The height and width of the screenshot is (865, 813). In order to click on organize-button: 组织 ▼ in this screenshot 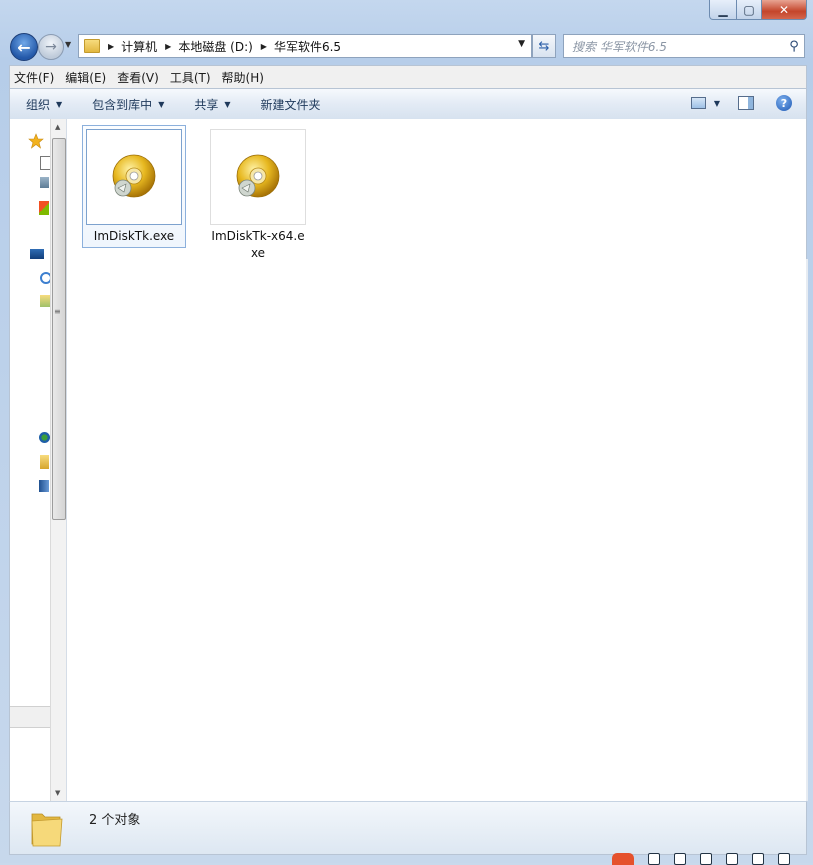, I will do `click(44, 104)`.